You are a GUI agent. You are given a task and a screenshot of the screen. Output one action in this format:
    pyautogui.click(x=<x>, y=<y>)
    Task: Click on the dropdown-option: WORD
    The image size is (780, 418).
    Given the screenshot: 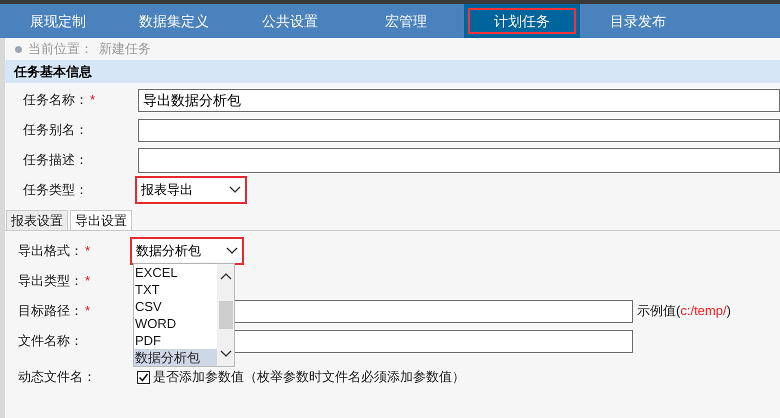 What is the action you would take?
    pyautogui.click(x=175, y=323)
    